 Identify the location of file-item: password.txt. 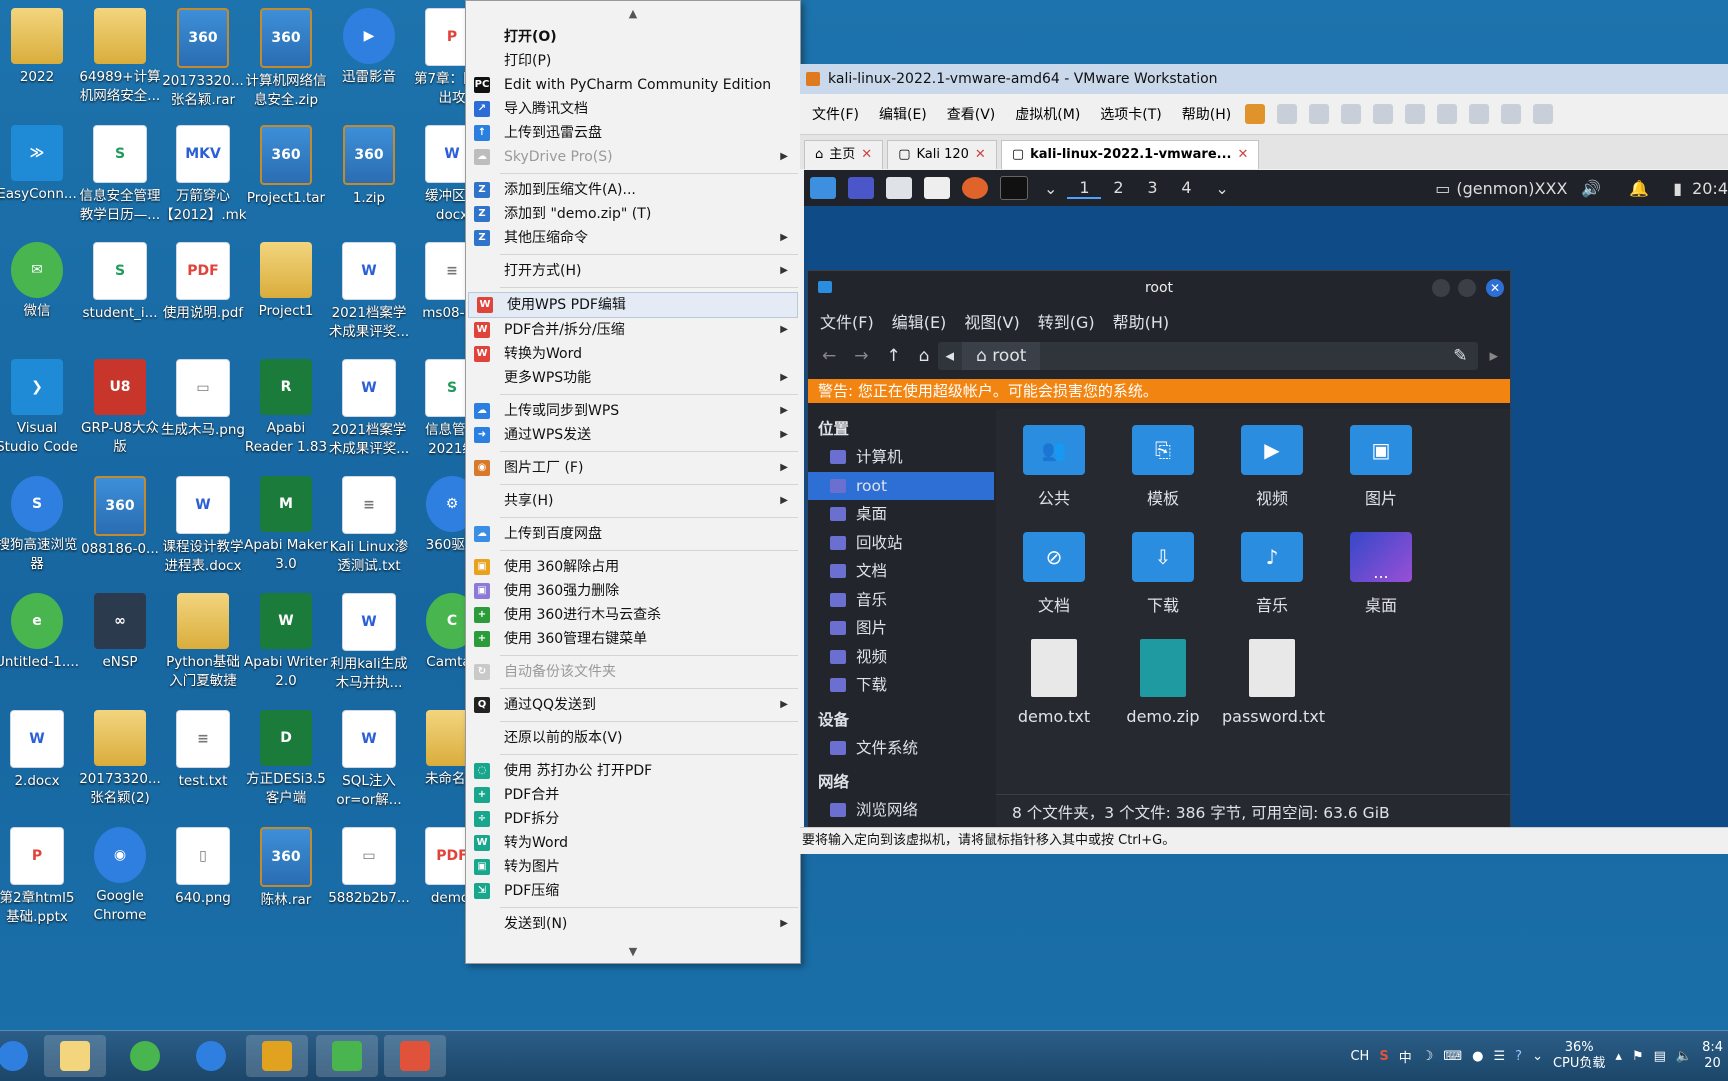
(1273, 682).